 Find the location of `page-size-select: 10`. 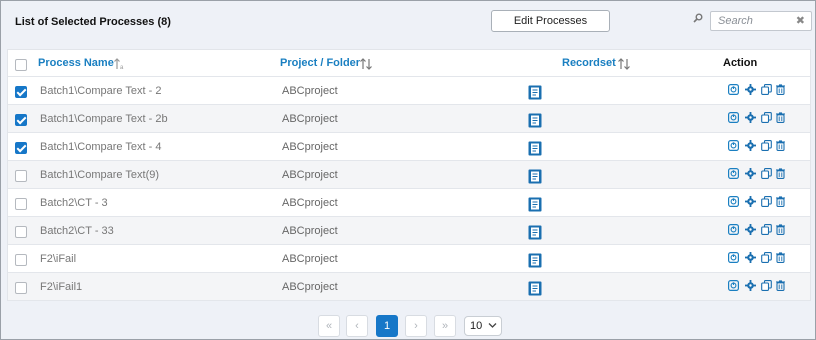

page-size-select: 10 is located at coordinates (483, 326).